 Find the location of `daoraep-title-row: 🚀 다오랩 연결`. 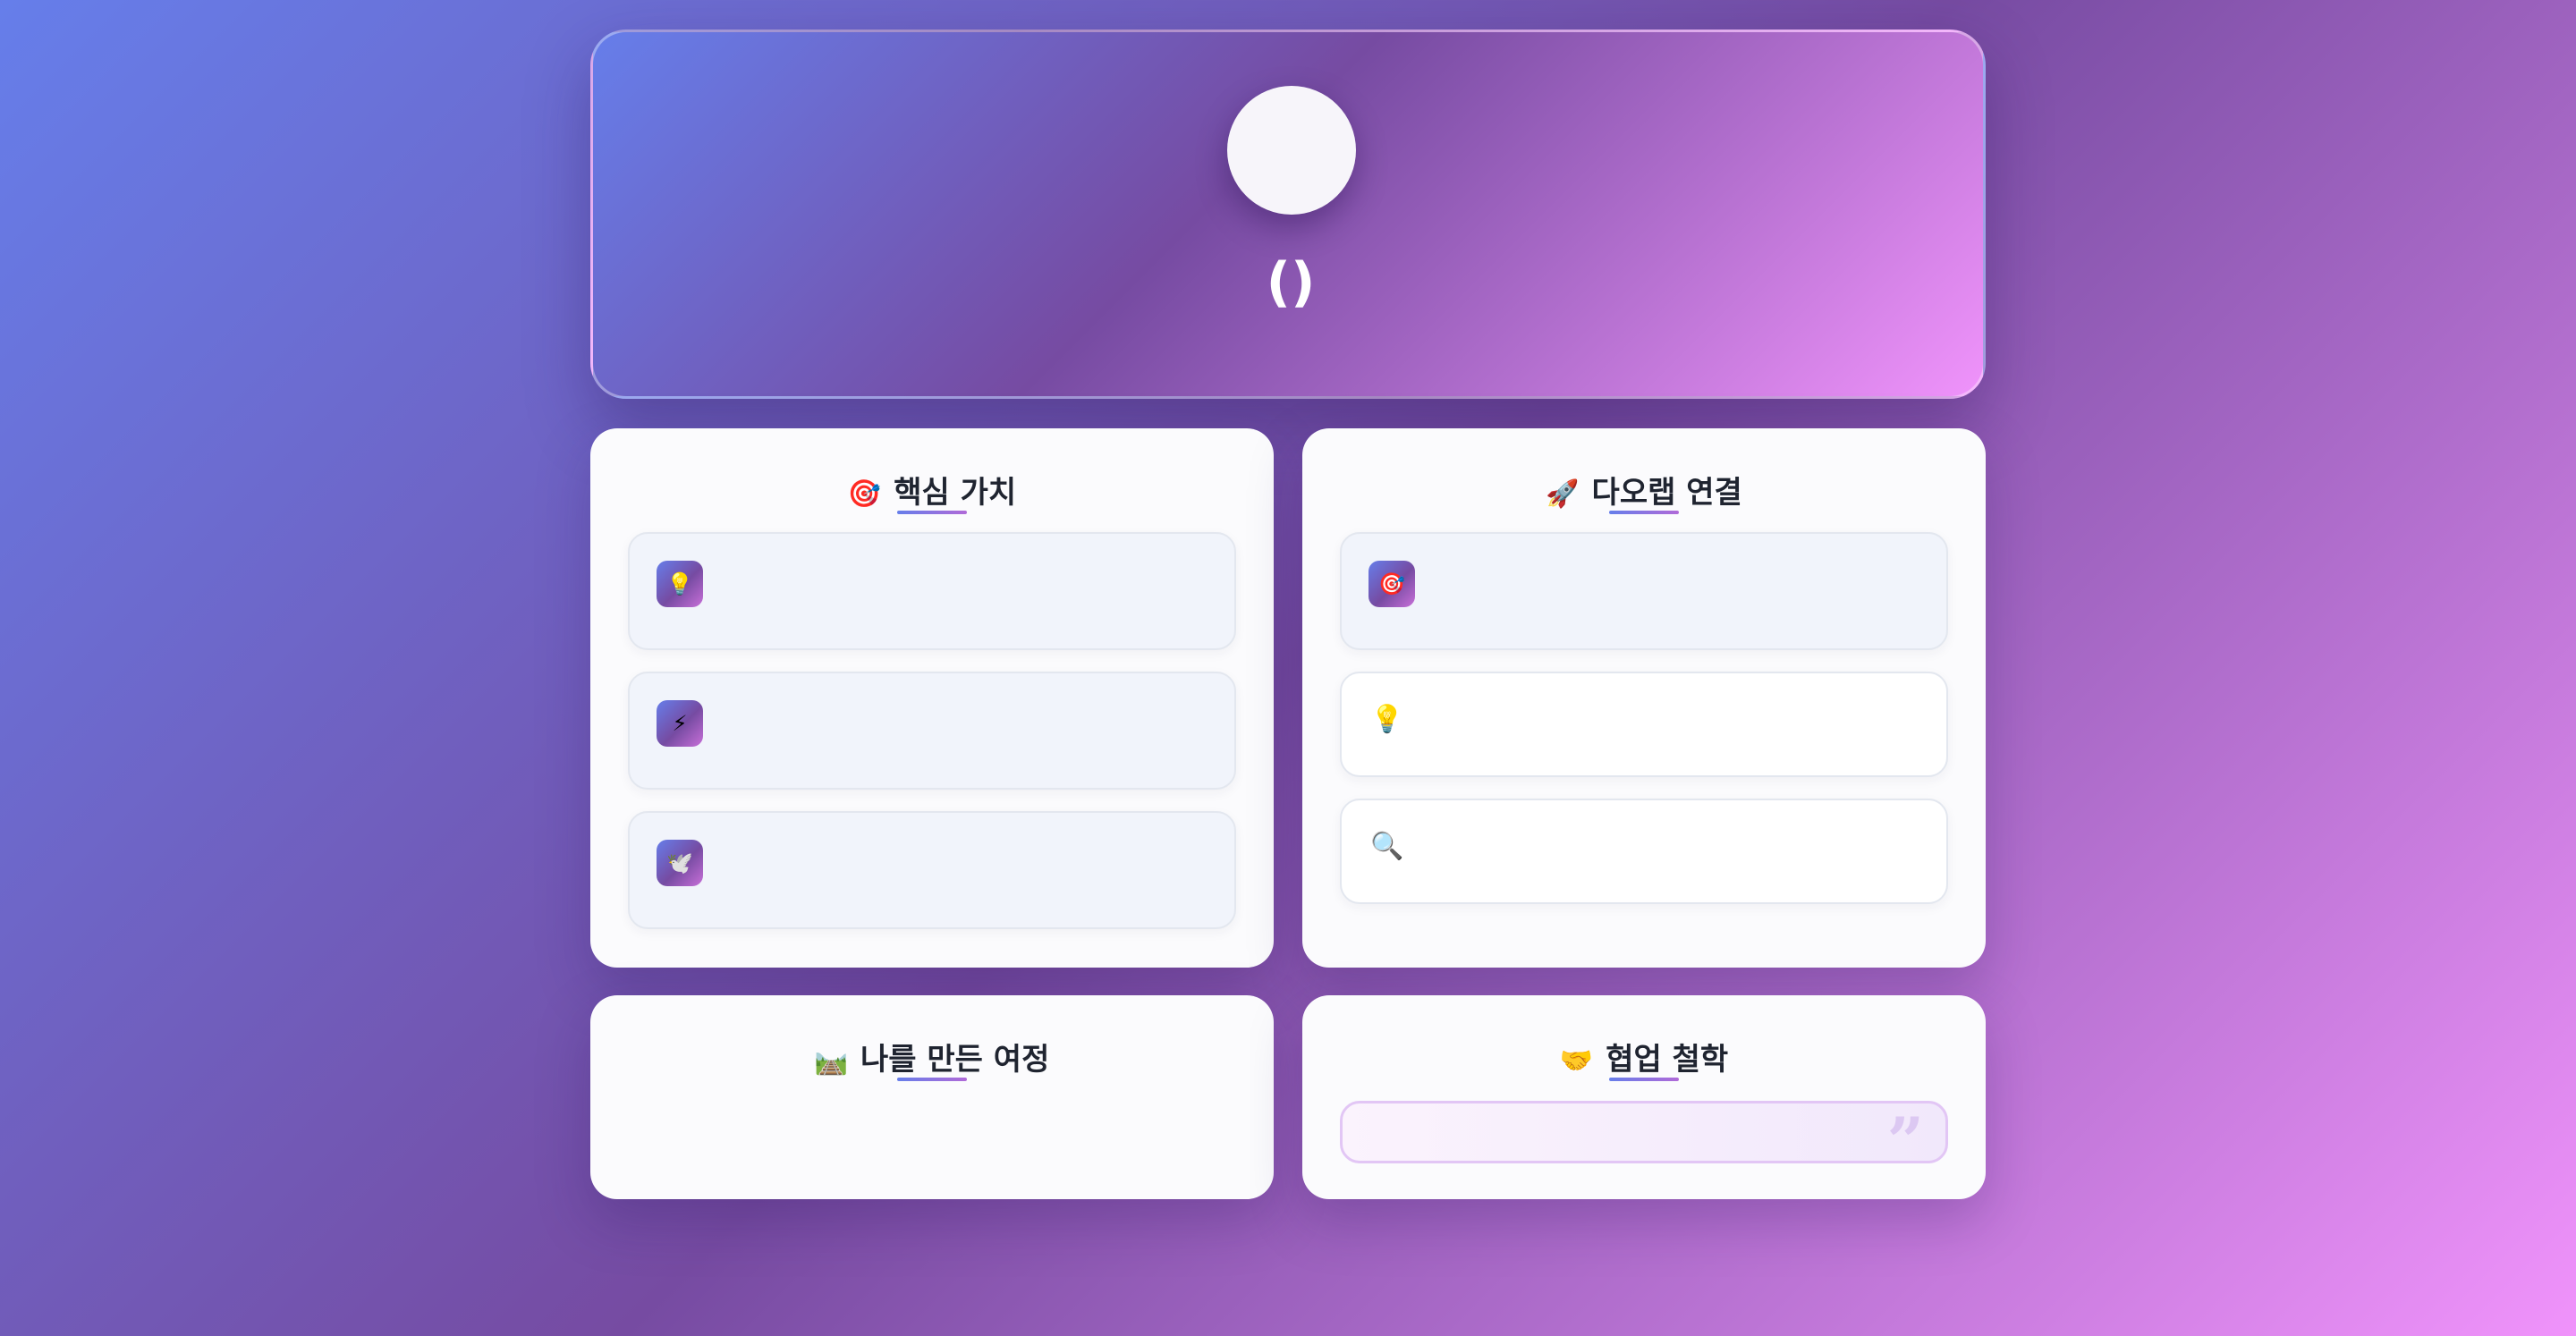

daoraep-title-row: 🚀 다오랩 연결 is located at coordinates (1644, 494).